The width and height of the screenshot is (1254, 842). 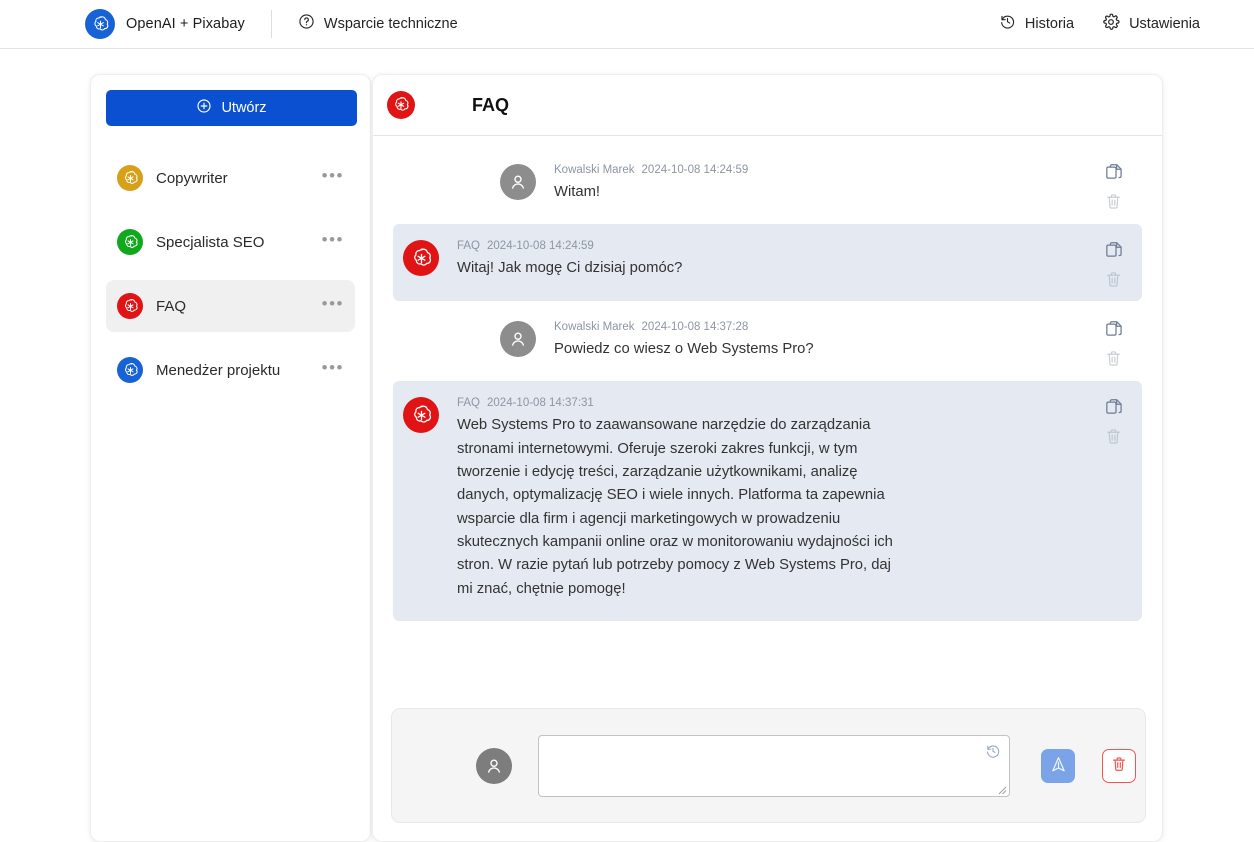 I want to click on send-icon, so click(x=1058, y=766).